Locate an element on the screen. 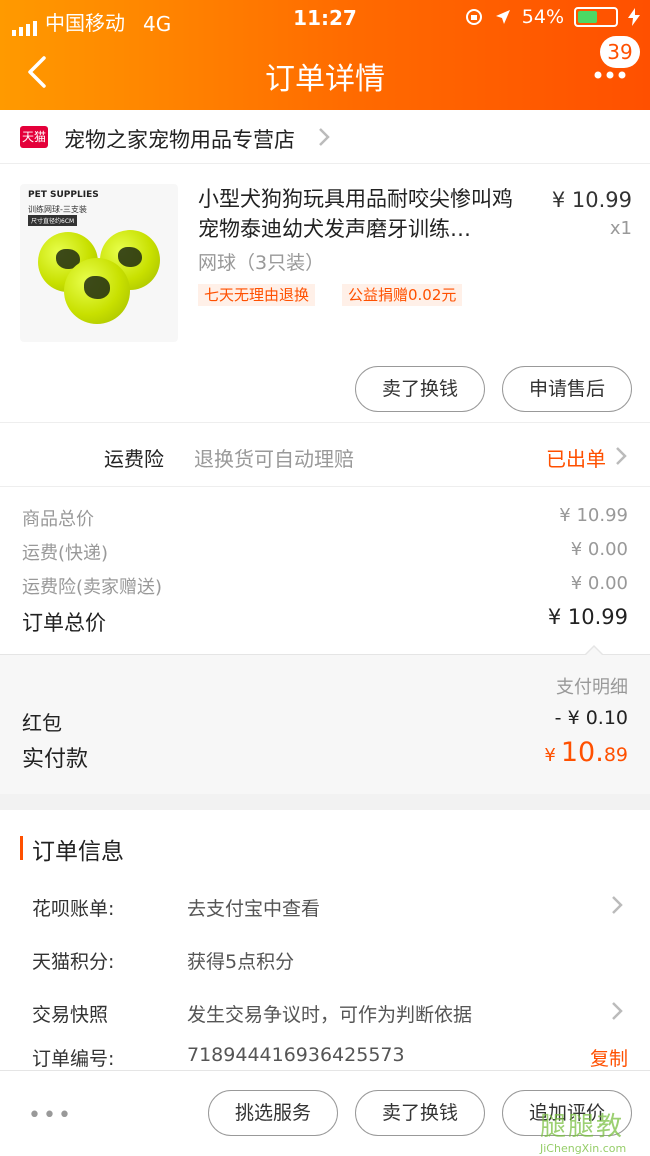 The height and width of the screenshot is (1156, 650). payment-detail-box: 支付明细 红包 - ¥ 0.10 实付款 ¥ 10.89 is located at coordinates (325, 719).